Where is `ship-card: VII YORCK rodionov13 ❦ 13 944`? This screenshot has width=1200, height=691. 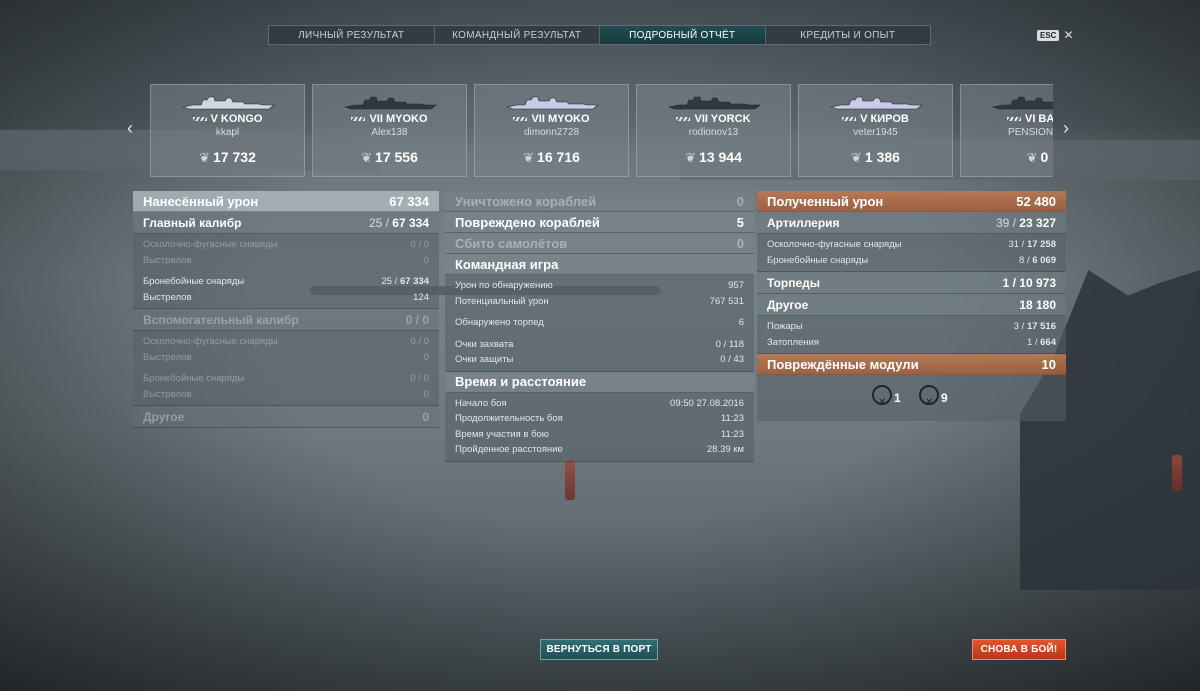
ship-card: VII YORCK rodionov13 ❦ 13 944 is located at coordinates (713, 130).